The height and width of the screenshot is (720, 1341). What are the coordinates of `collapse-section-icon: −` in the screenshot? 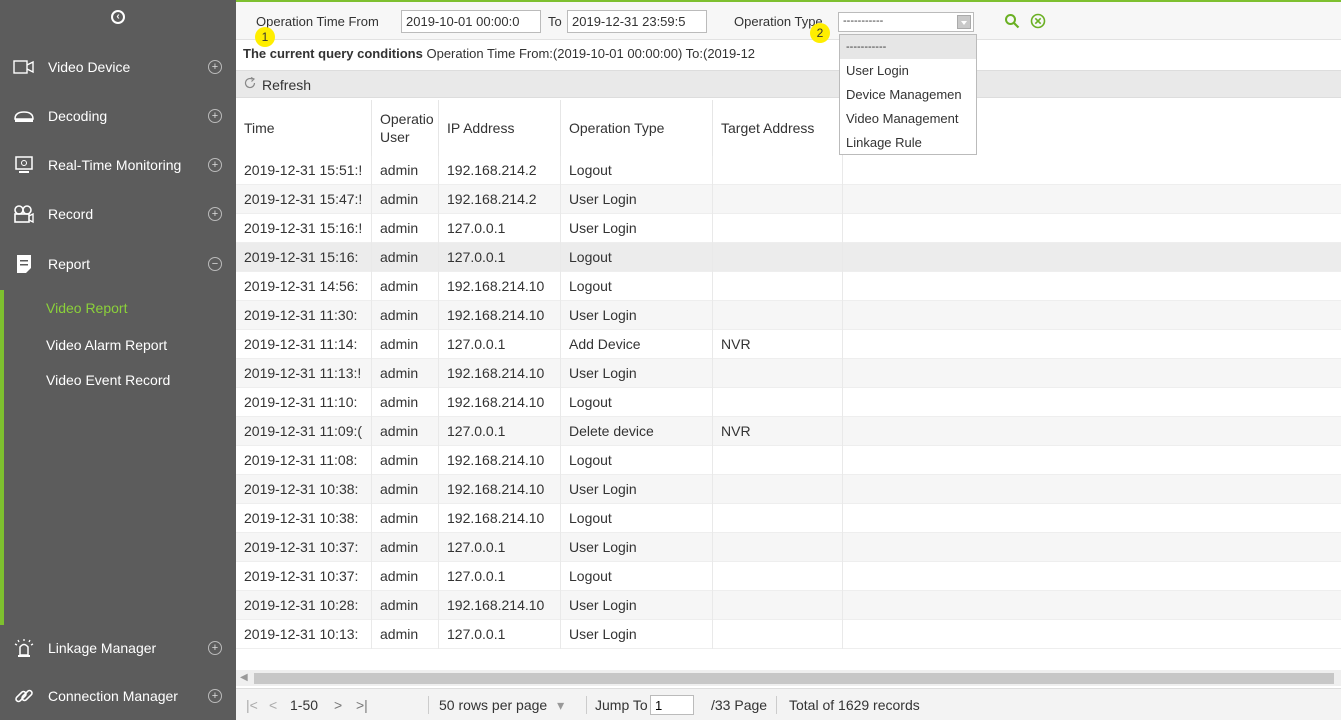 It's located at (215, 264).